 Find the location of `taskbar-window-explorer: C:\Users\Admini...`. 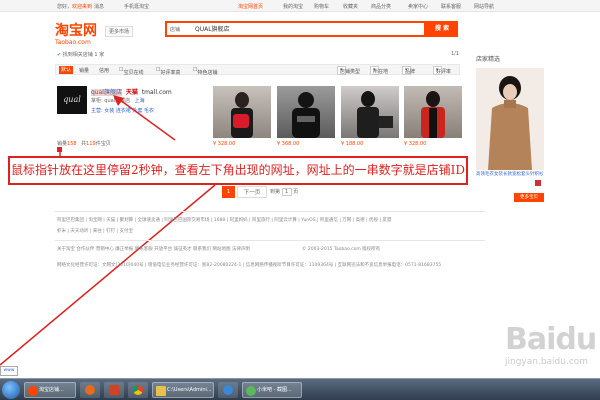

taskbar-window-explorer: C:\Users\Admini... is located at coordinates (183, 390).